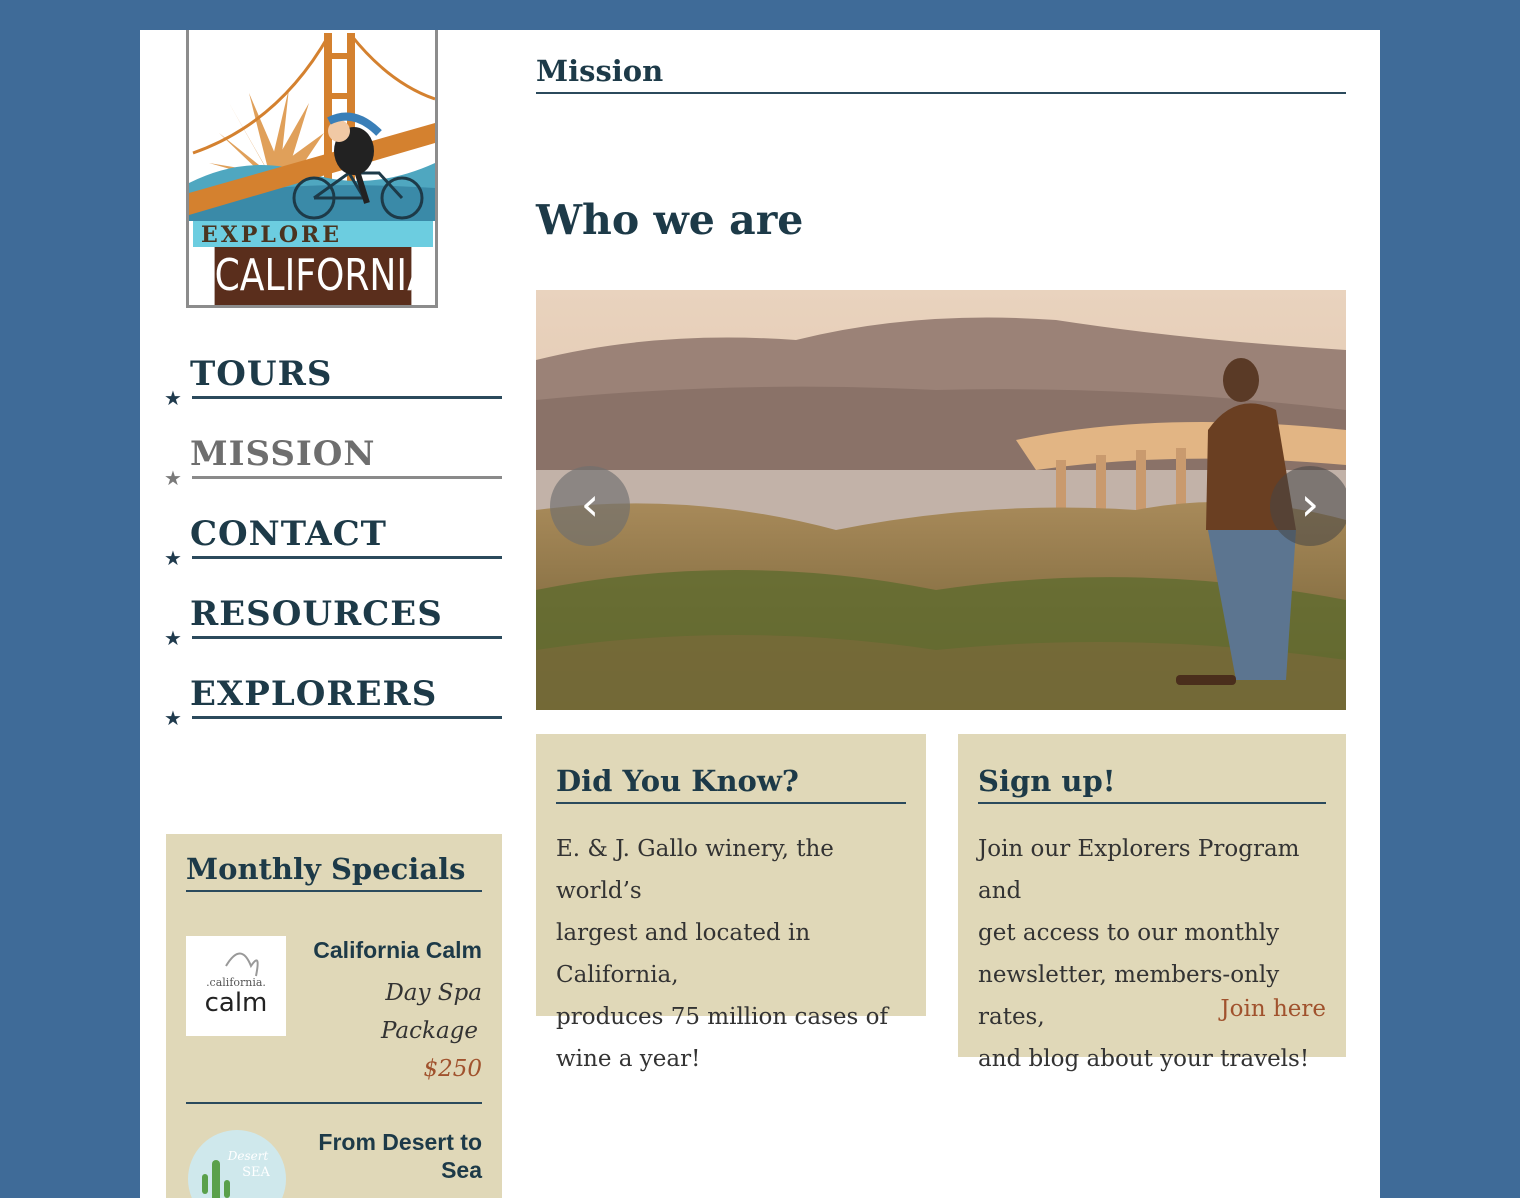 Image resolution: width=1520 pixels, height=1198 pixels. What do you see at coordinates (1144, 1059) in the screenshot?
I see `sign-up-line: and blog about your travels!` at bounding box center [1144, 1059].